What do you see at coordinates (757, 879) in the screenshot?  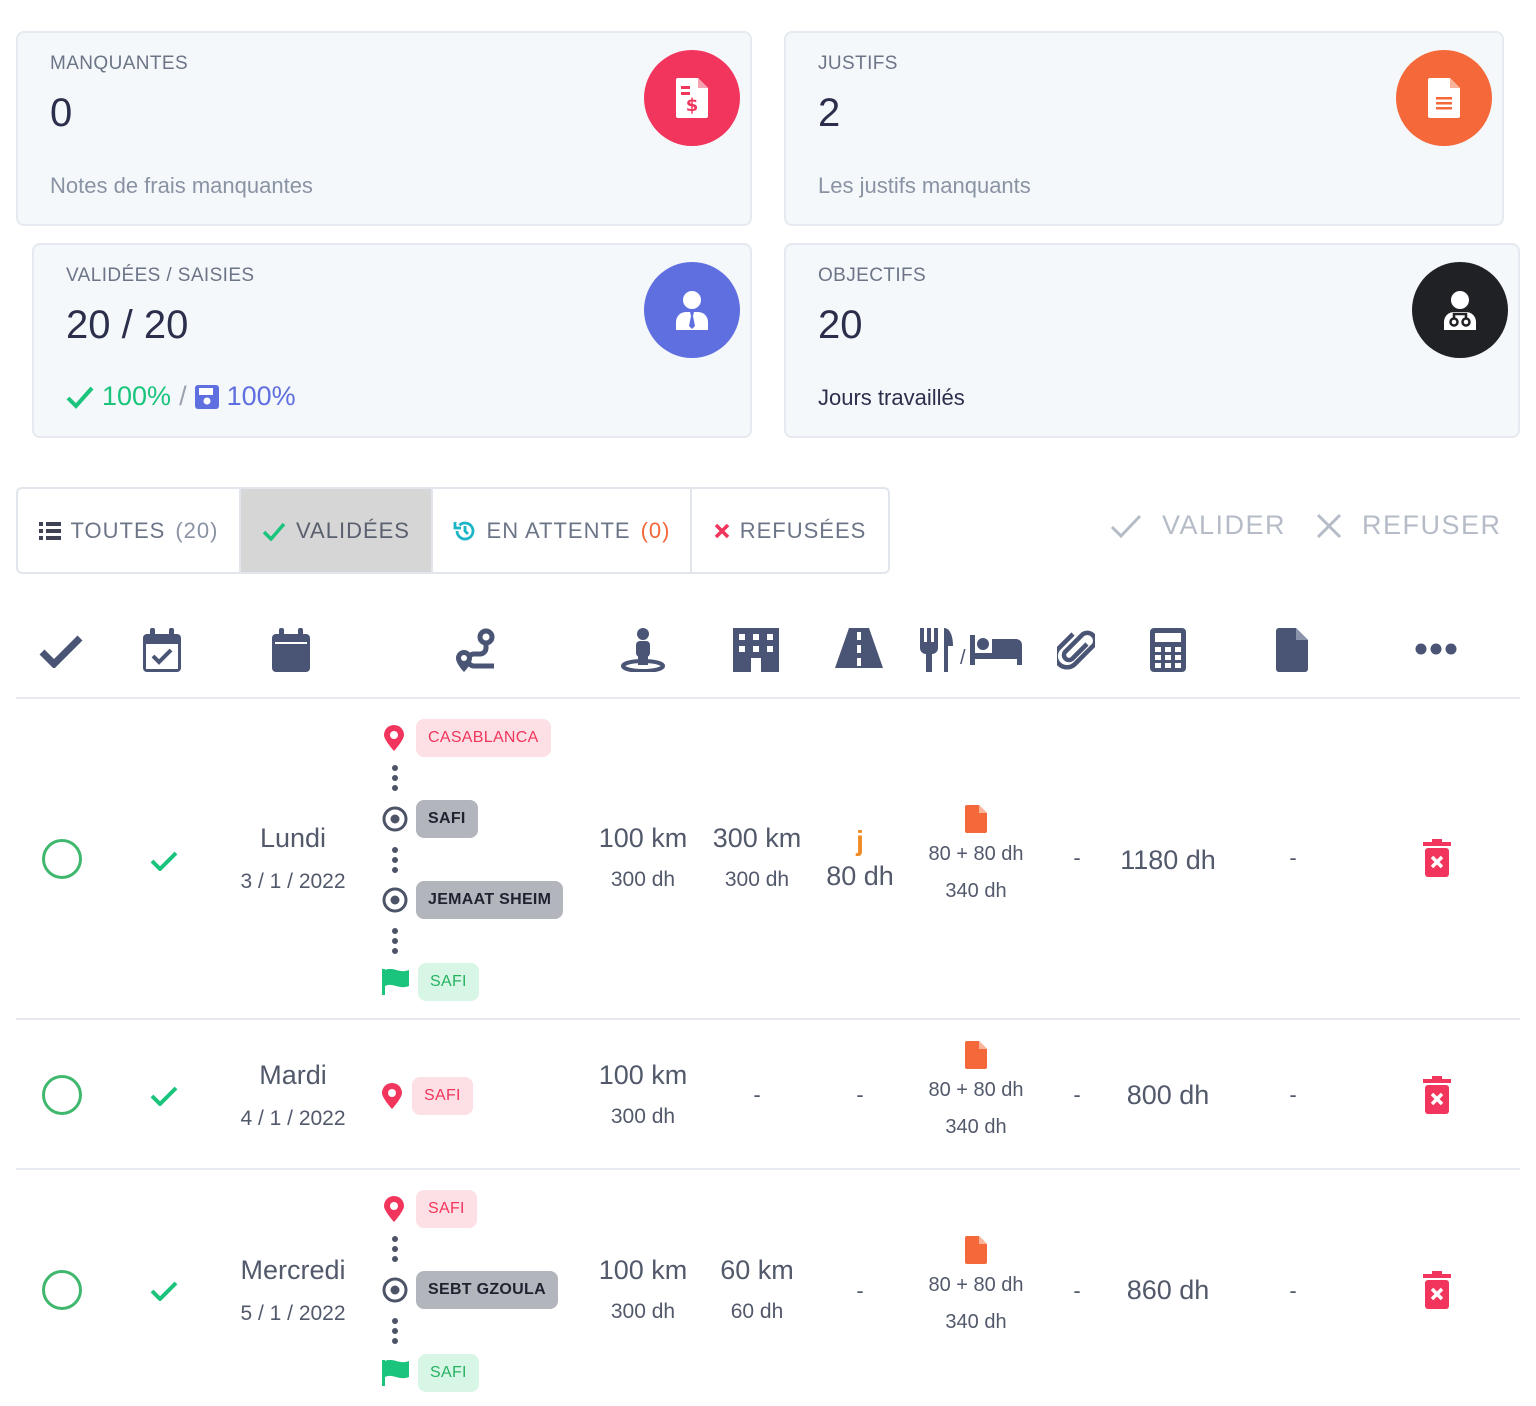 I see `hotel-amount: 300 dh` at bounding box center [757, 879].